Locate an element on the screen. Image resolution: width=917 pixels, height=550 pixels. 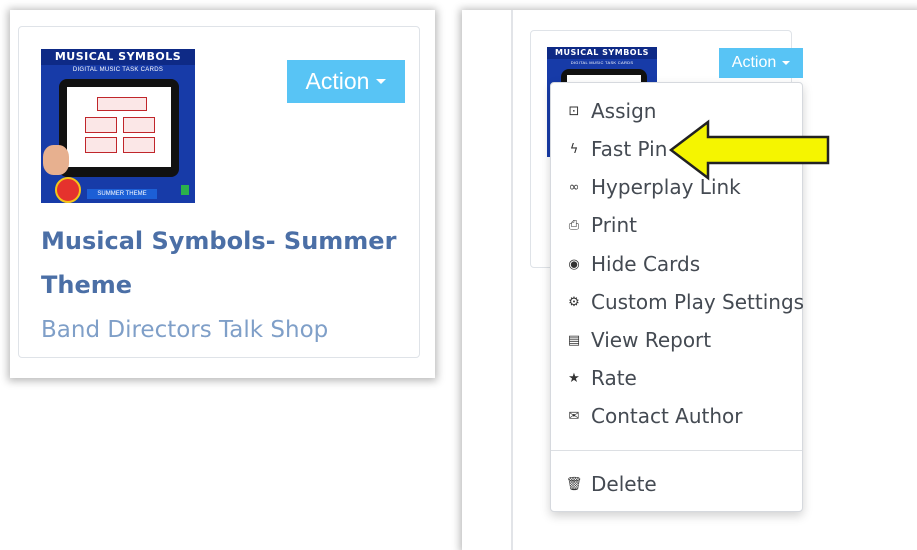
clipboard-icon: ▤ is located at coordinates (574, 340).